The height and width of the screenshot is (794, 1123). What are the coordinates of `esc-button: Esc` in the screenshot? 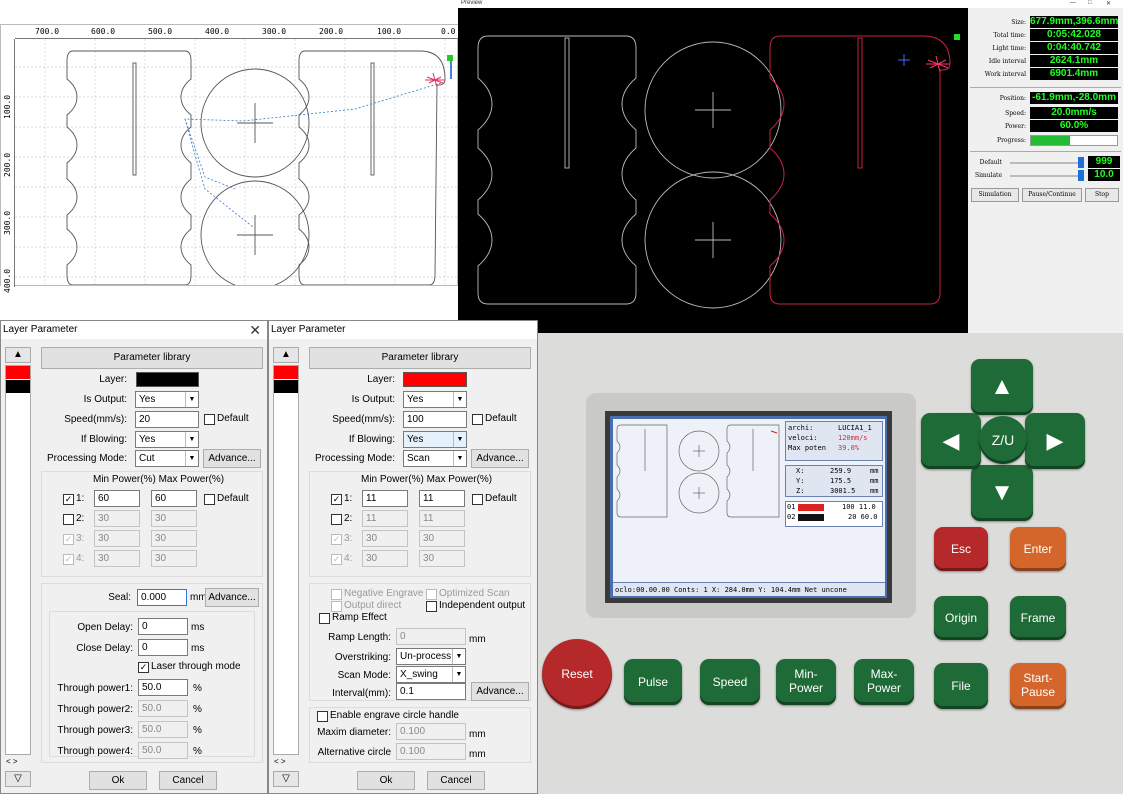 It's located at (961, 549).